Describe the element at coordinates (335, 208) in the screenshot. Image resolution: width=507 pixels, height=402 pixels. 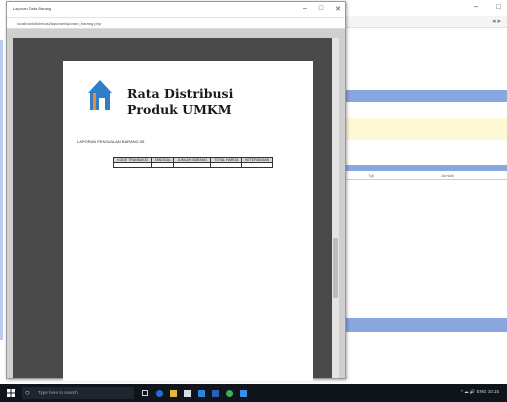
I see `preview-scrollbar` at that location.